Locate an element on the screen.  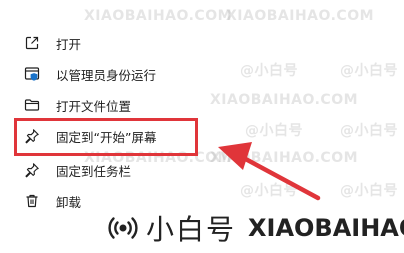
signal-logo-icon is located at coordinates (123, 228).